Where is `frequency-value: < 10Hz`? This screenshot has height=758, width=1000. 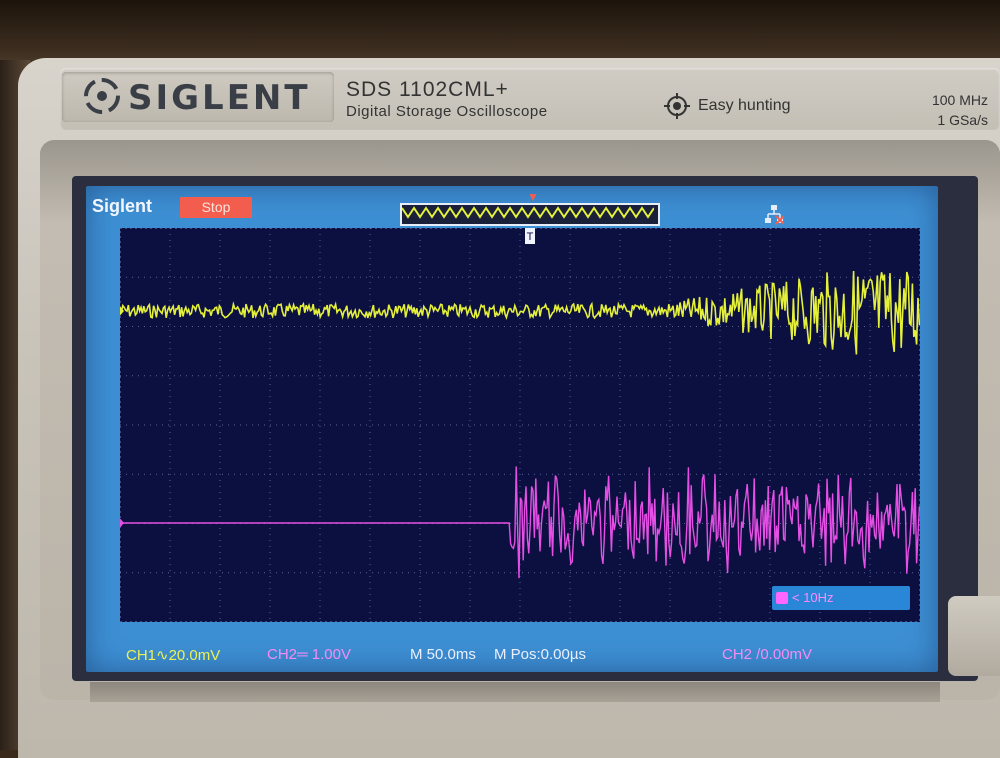
frequency-value: < 10Hz is located at coordinates (813, 597).